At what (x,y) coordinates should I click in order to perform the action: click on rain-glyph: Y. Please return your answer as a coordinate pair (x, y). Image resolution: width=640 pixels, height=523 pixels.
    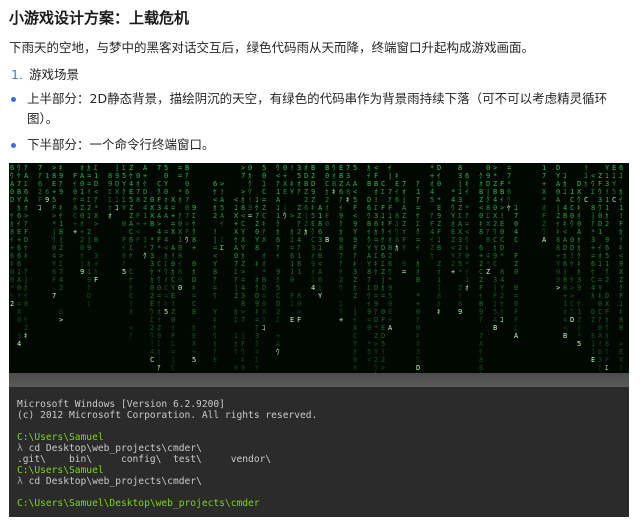
    Looking at the image, I should click on (502, 288).